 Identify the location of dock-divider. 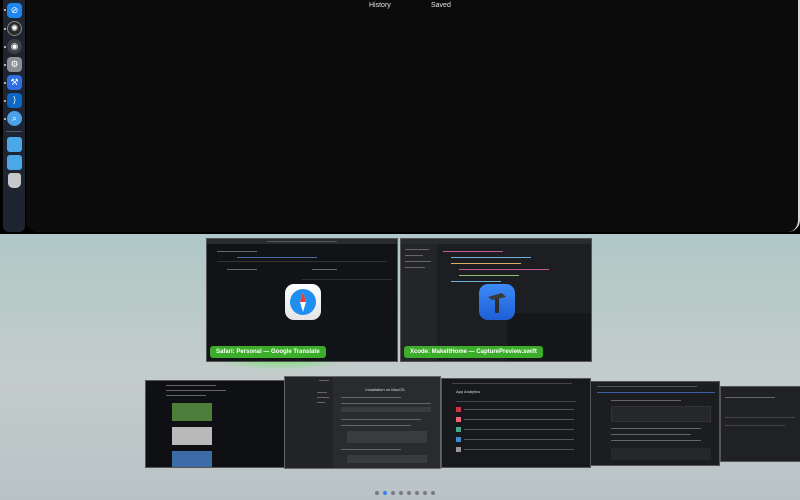
(14, 131).